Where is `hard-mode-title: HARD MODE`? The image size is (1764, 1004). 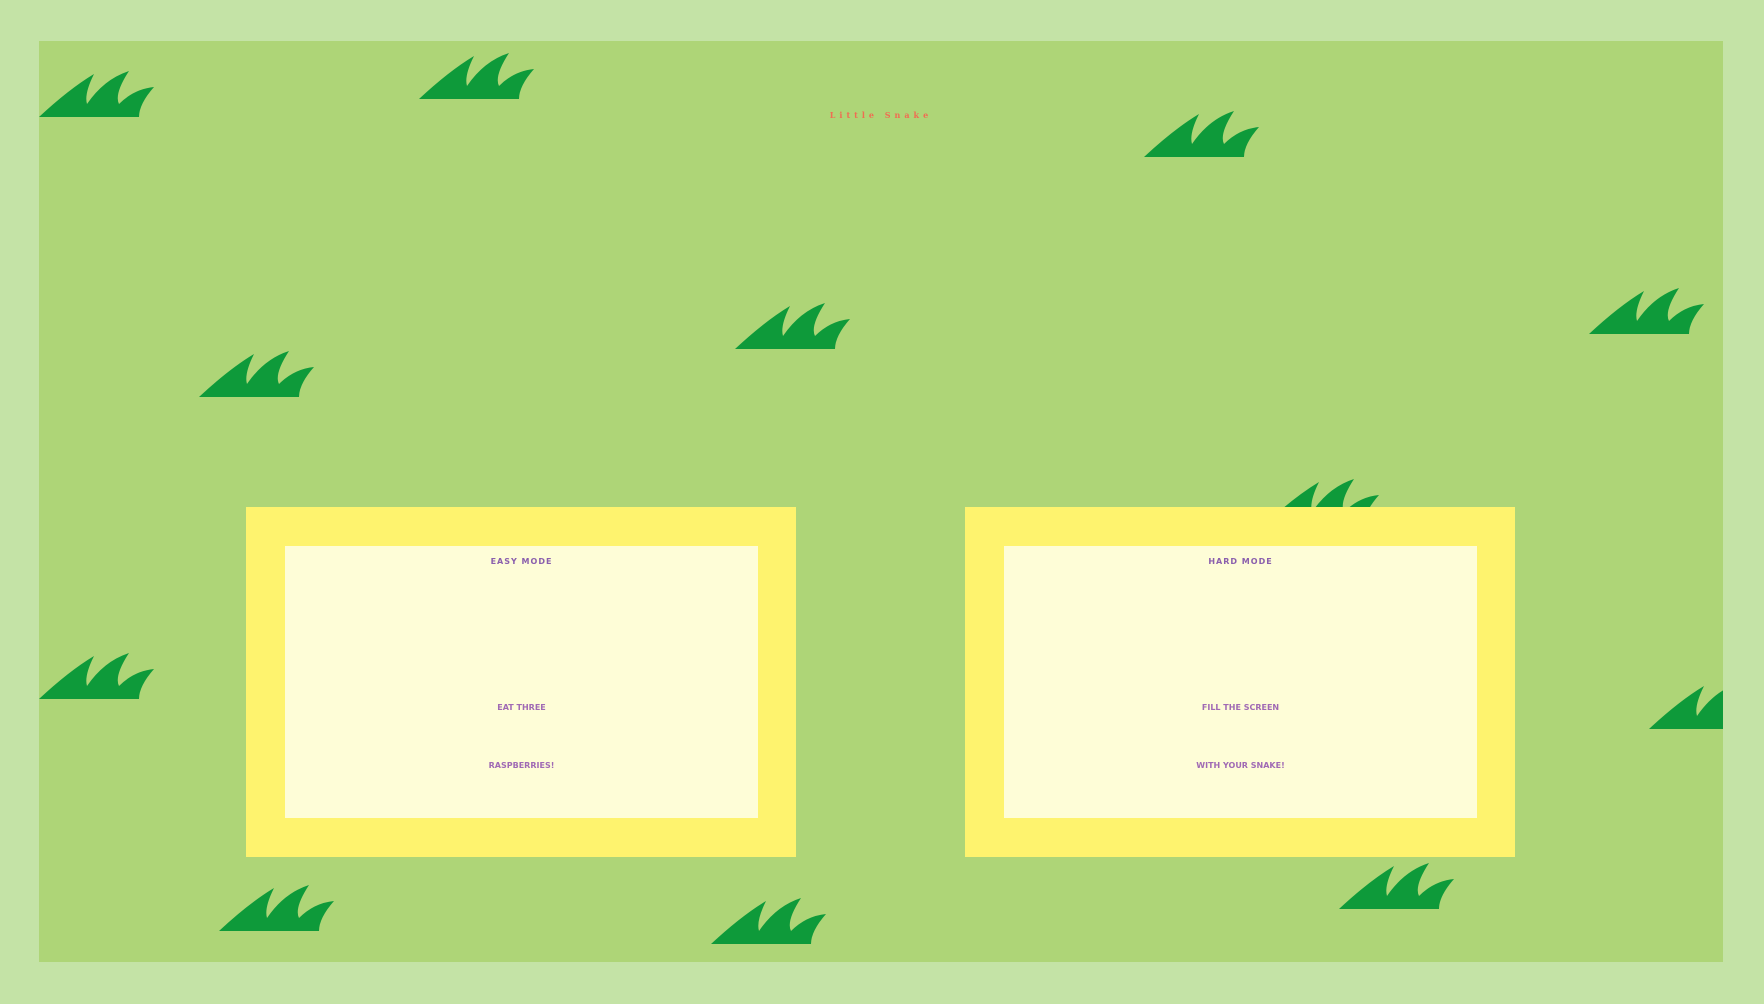 hard-mode-title: HARD MODE is located at coordinates (1240, 561).